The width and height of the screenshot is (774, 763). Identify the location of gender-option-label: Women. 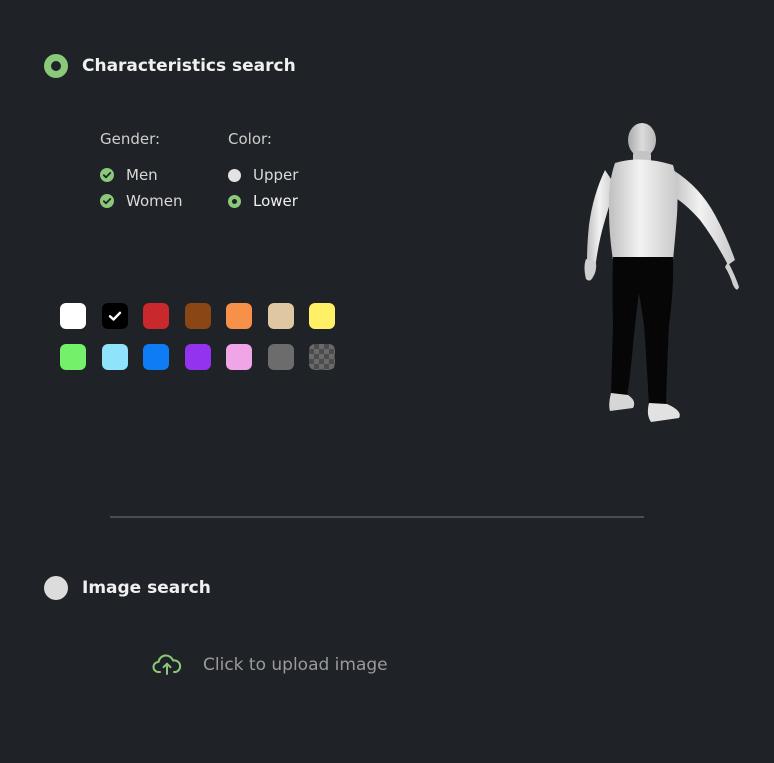
(154, 201).